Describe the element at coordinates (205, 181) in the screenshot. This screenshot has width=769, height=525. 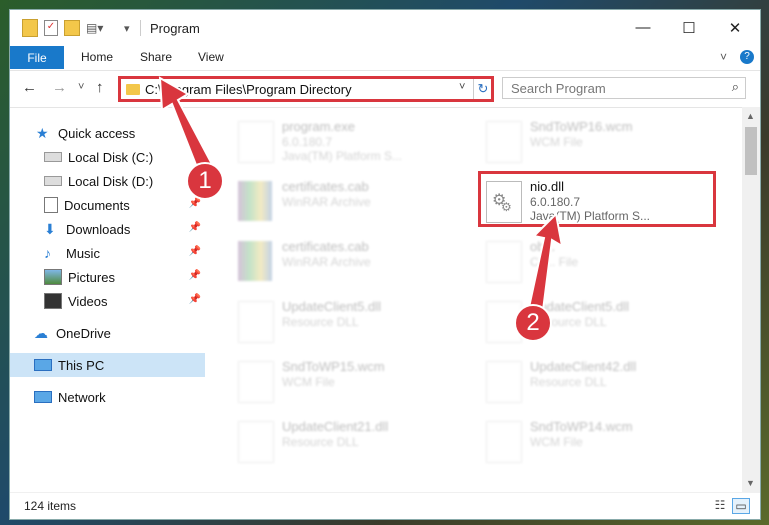
I see `annotation-badge-1: 1` at that location.